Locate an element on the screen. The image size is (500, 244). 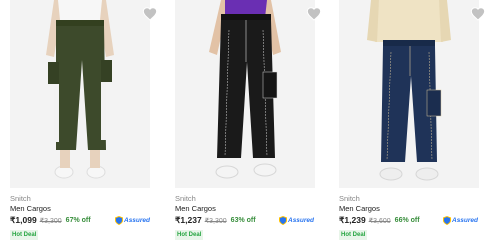
product-mrp: ₹3,600 is located at coordinates (379, 221).